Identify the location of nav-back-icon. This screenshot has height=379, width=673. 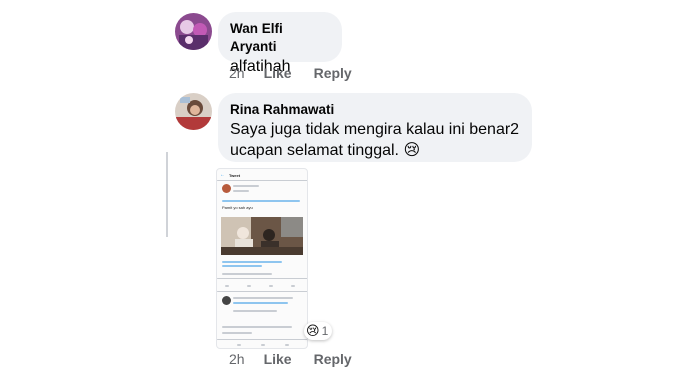
(239, 345).